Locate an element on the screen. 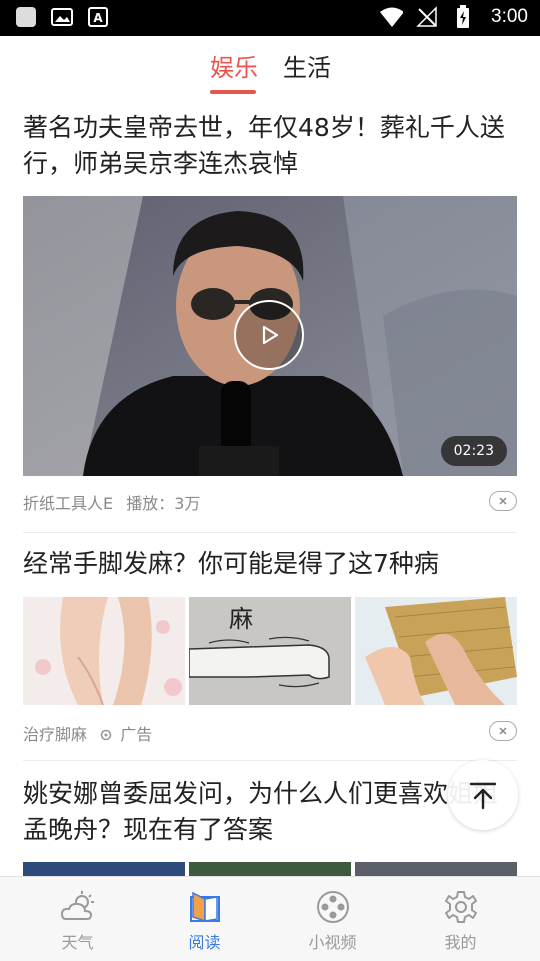 The width and height of the screenshot is (540, 961). play-icon is located at coordinates (270, 335).